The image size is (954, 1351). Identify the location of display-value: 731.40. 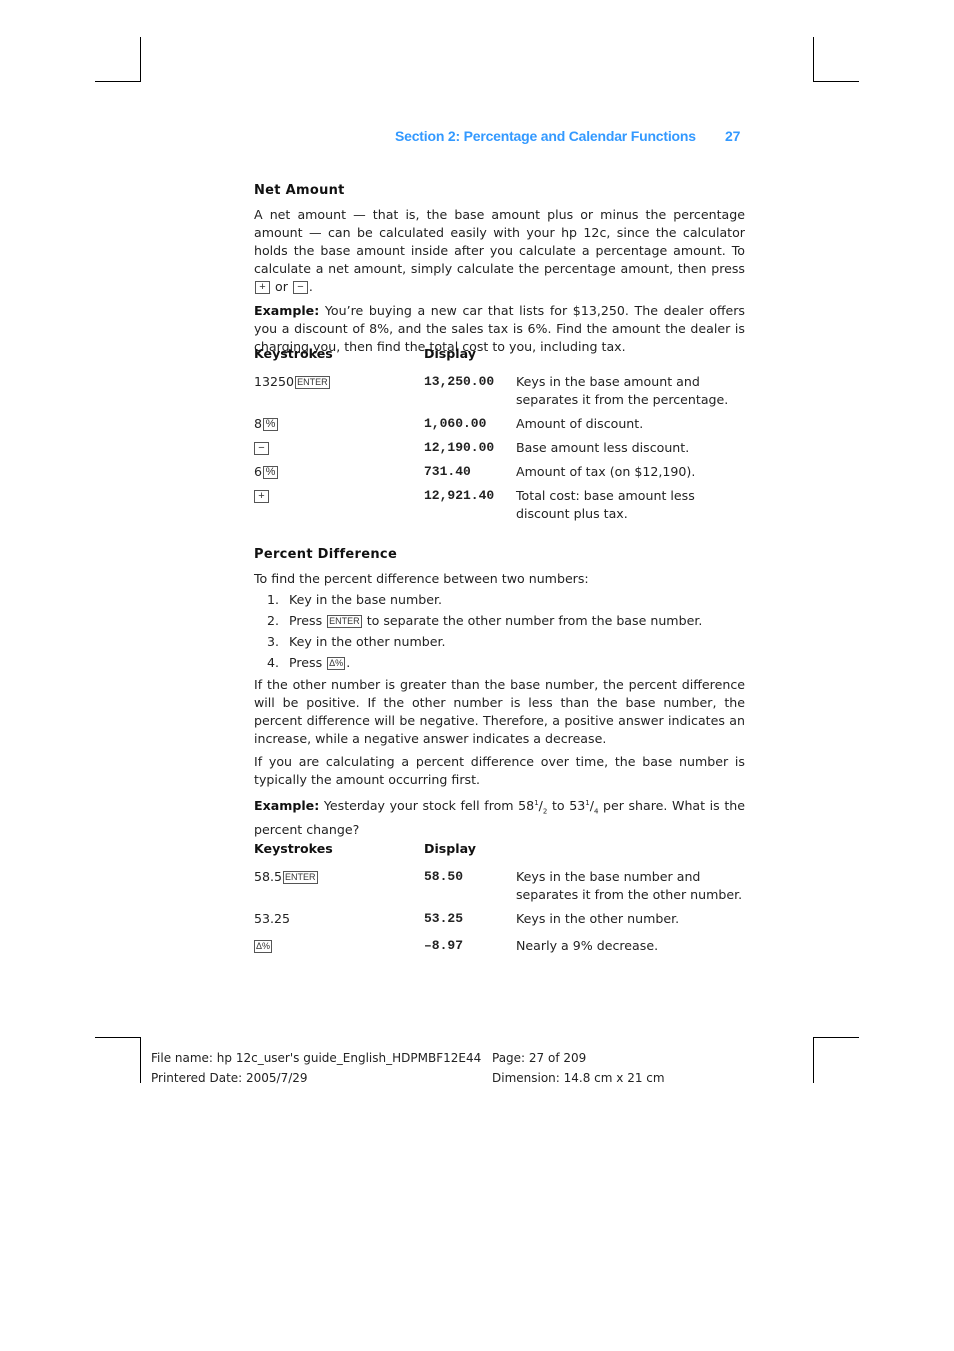
(447, 471).